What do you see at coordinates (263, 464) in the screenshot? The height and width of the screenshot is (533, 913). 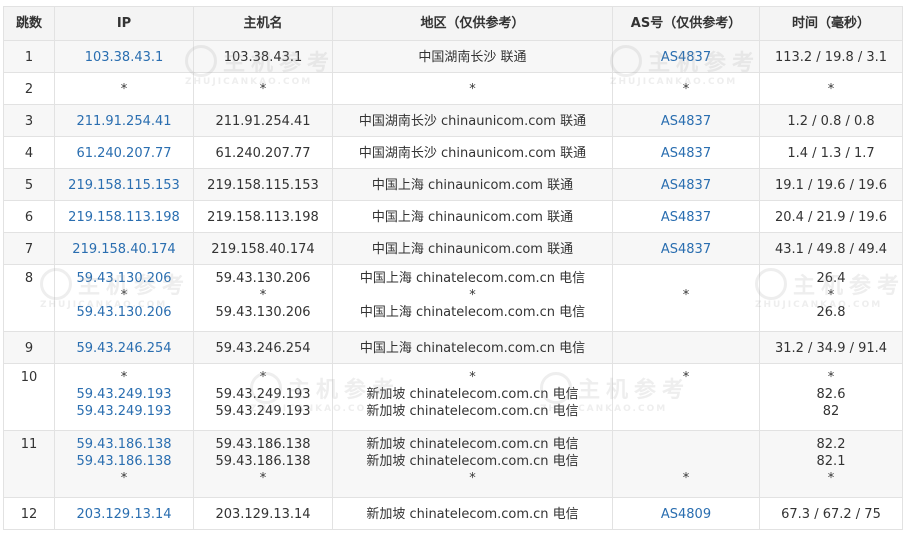 I see `hostname-cell: 59.43.186.138 59.43.186.138 *` at bounding box center [263, 464].